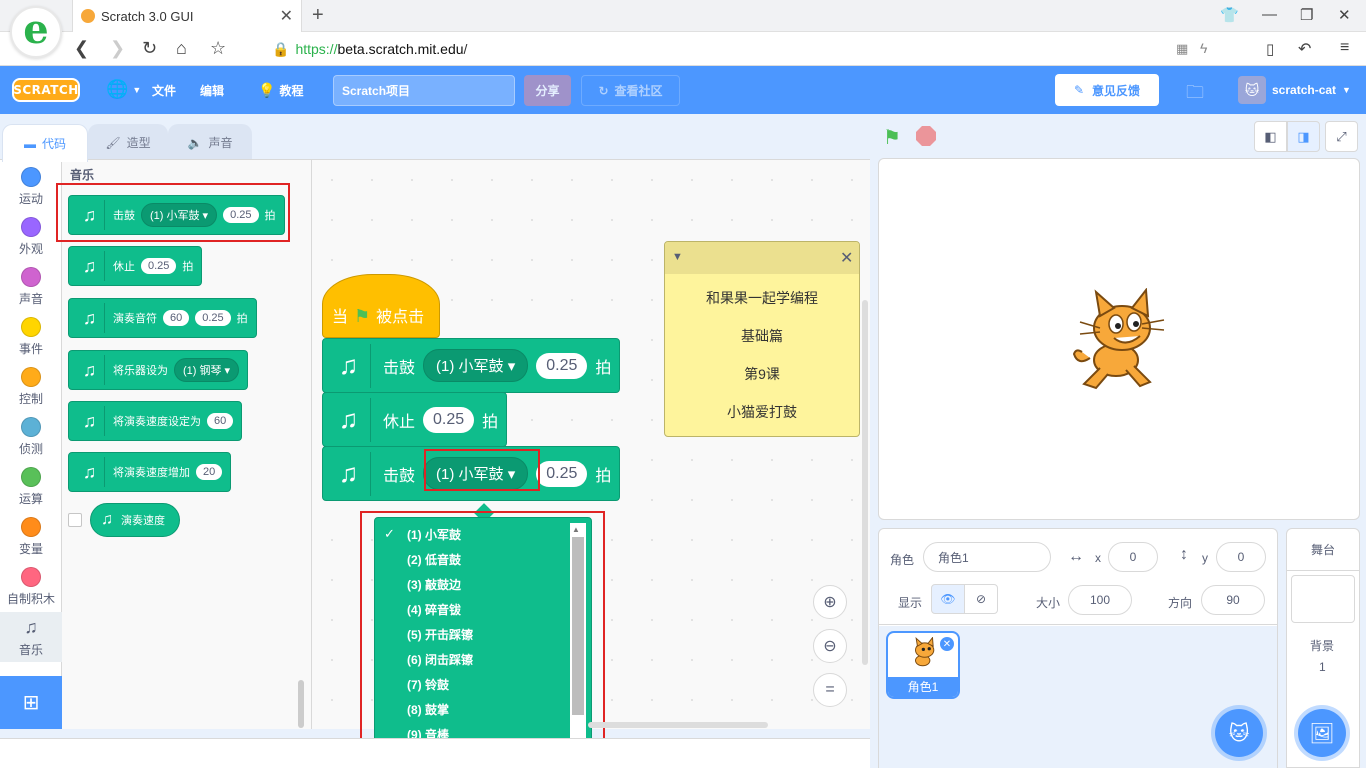 The height and width of the screenshot is (768, 1366). Describe the element at coordinates (1323, 599) in the screenshot. I see `stage-thumbnail` at that location.